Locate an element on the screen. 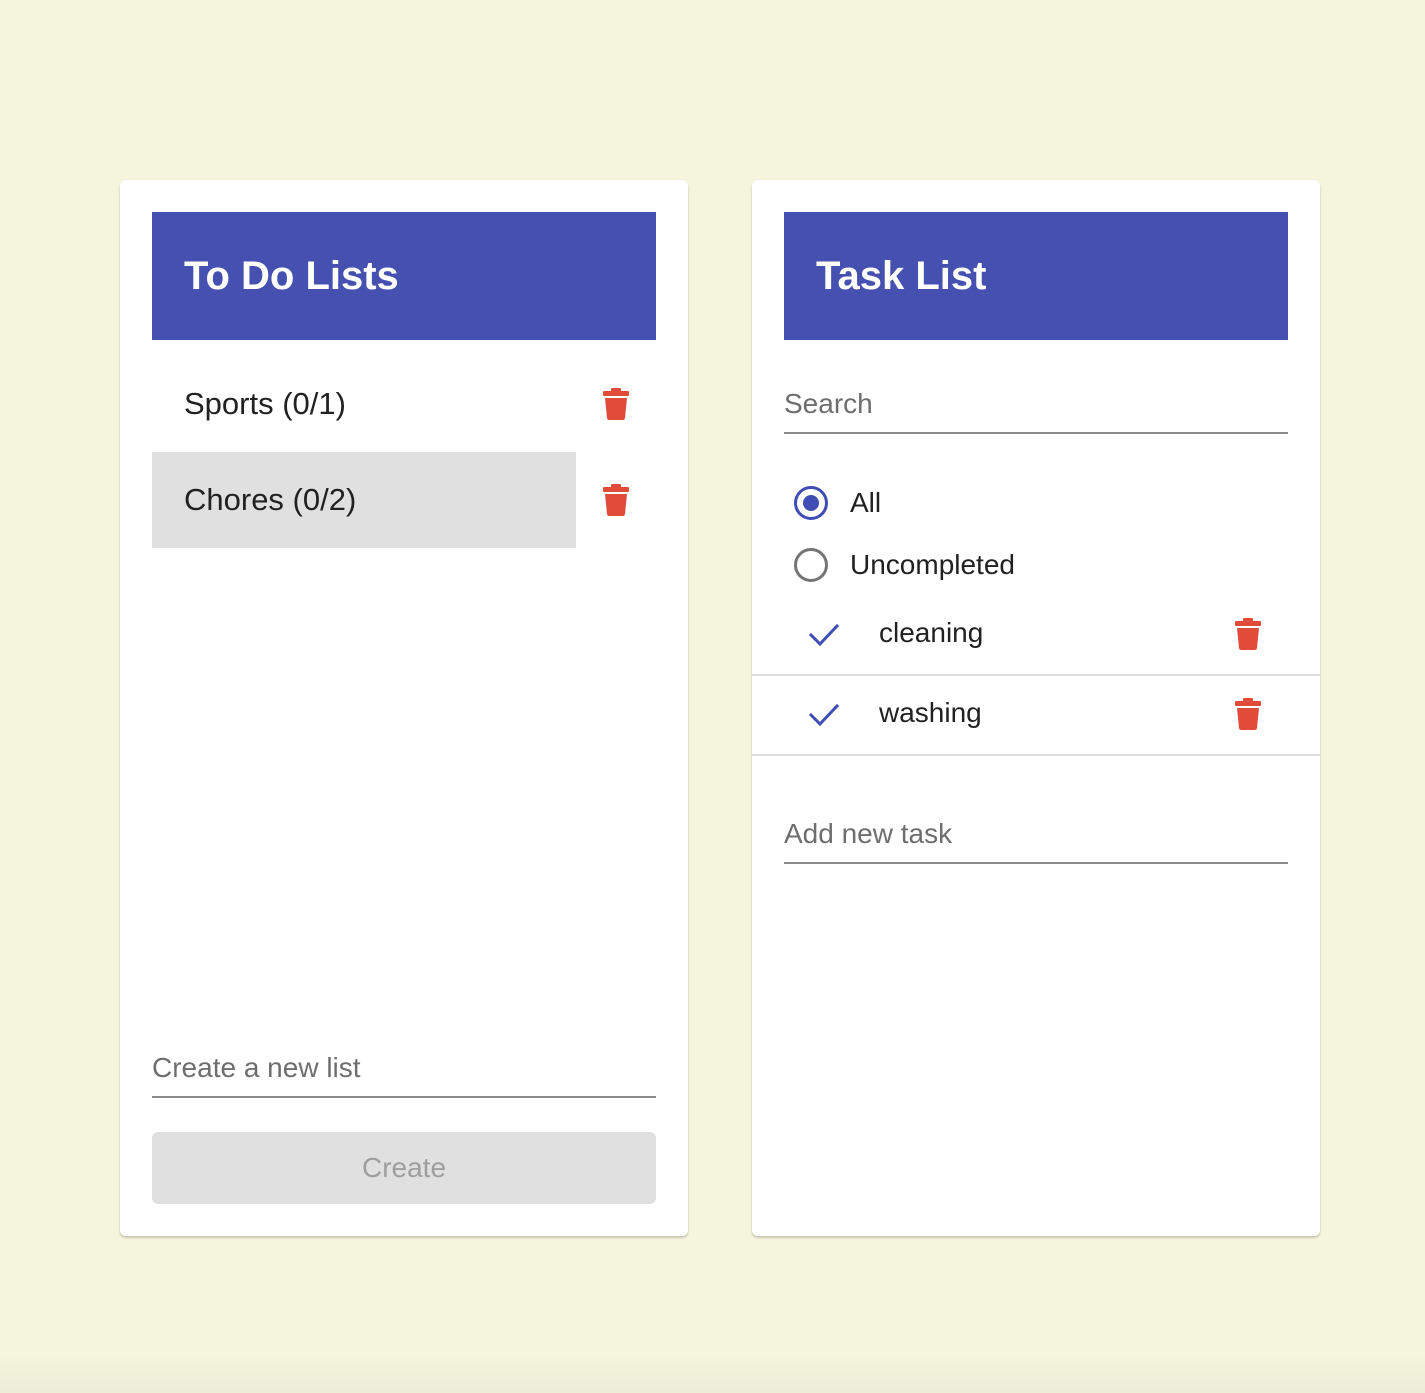 This screenshot has height=1393, width=1425. todo-lists-header: To Do Lists is located at coordinates (404, 276).